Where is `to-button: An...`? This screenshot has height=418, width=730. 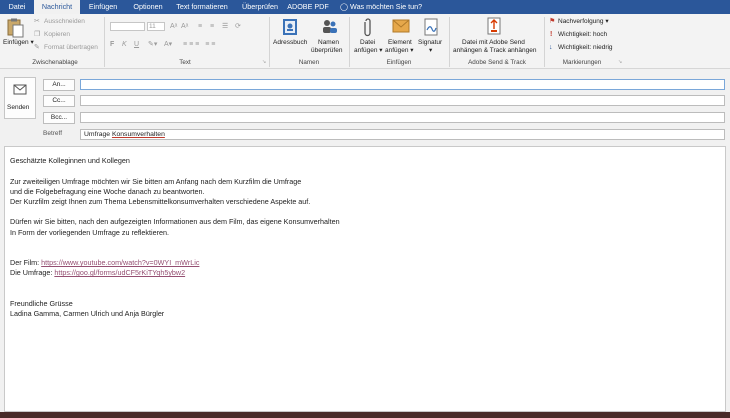
to-button: An... is located at coordinates (59, 85).